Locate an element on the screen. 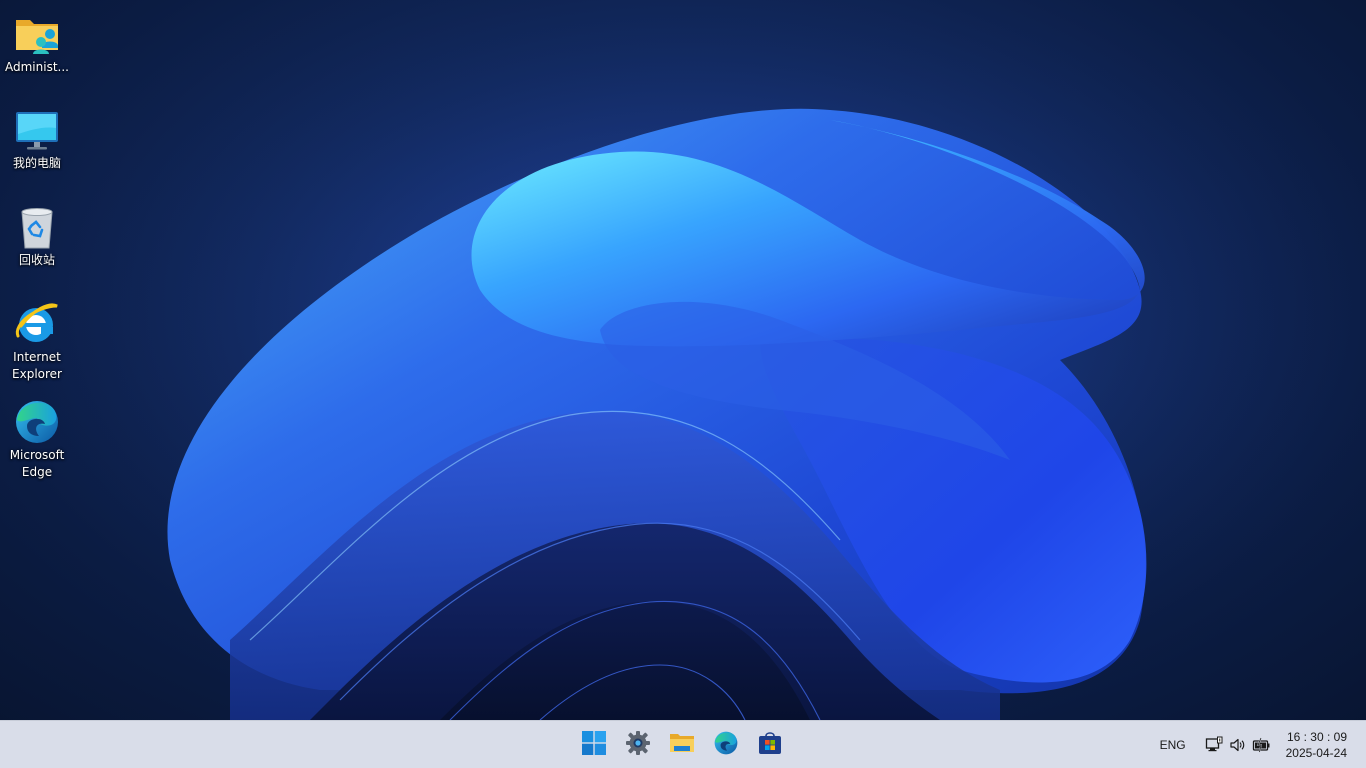 The width and height of the screenshot is (1366, 768). desktop-icon-label: 回收站 is located at coordinates (36, 260).